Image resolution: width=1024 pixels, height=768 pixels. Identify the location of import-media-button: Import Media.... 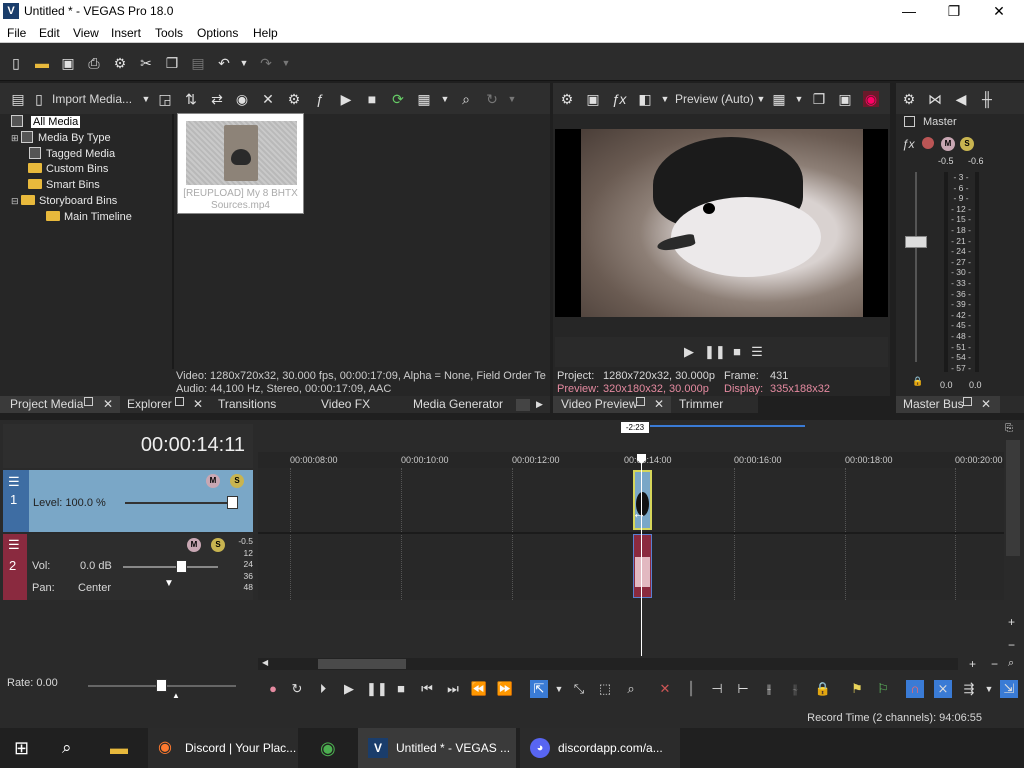
(92, 99).